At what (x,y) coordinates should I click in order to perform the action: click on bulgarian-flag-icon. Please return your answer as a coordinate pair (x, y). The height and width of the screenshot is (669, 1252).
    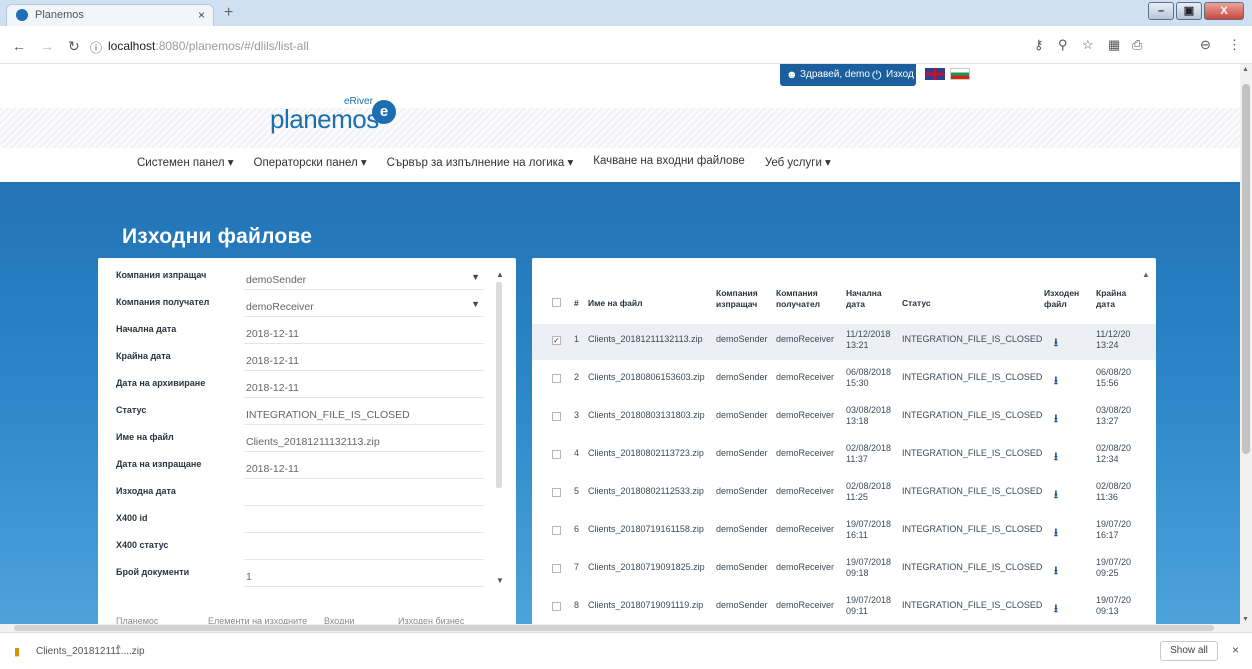
    Looking at the image, I should click on (960, 74).